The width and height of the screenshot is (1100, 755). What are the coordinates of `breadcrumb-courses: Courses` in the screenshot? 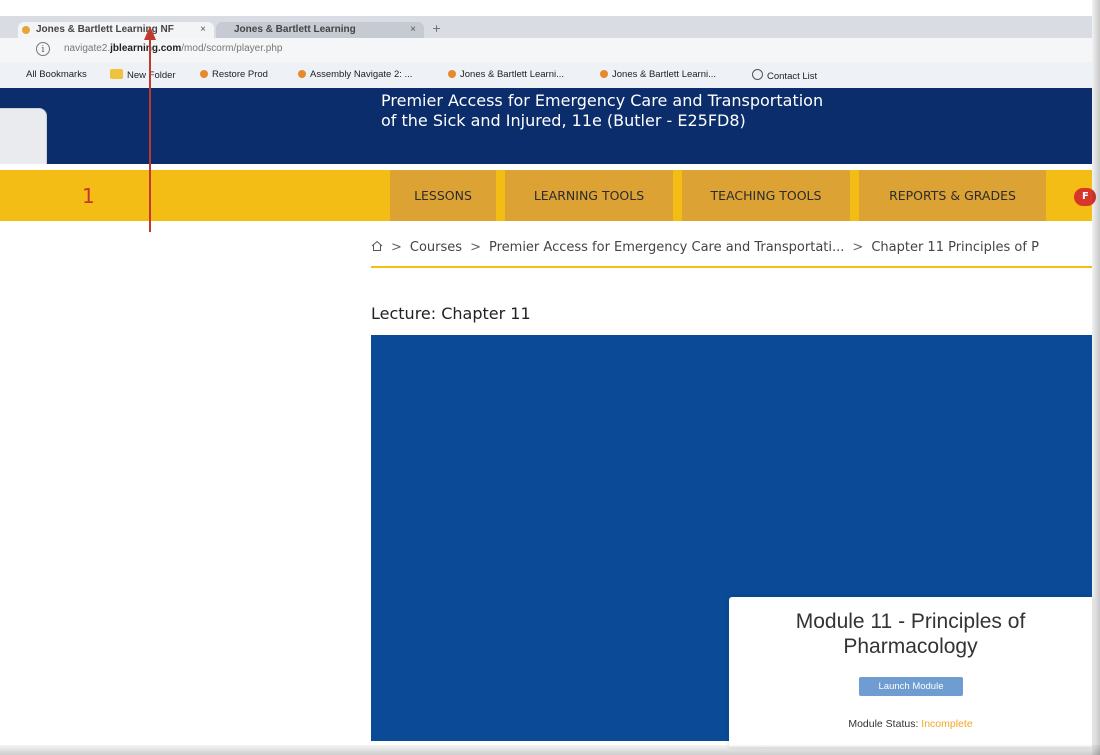 It's located at (436, 247).